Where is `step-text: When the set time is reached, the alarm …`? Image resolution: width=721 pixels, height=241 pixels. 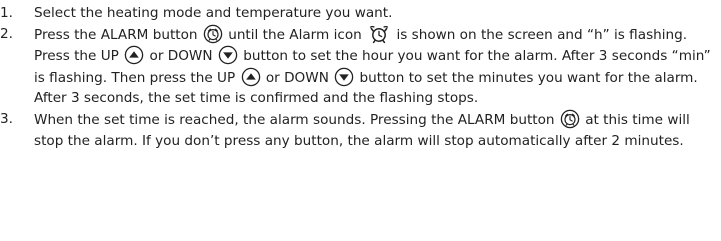 step-text: When the set time is reached, the alarm … is located at coordinates (294, 119).